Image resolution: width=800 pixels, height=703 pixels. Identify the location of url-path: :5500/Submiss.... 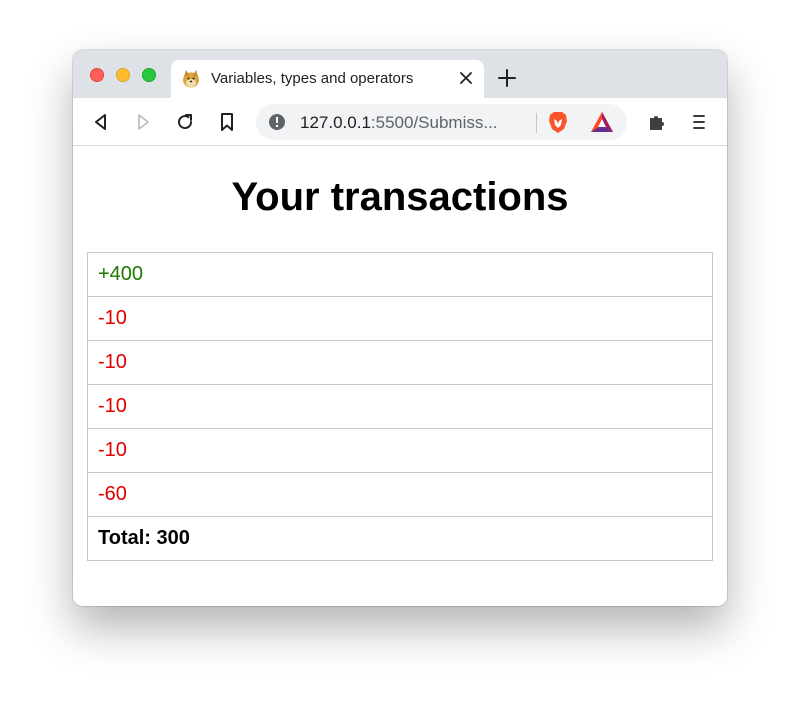
(434, 122).